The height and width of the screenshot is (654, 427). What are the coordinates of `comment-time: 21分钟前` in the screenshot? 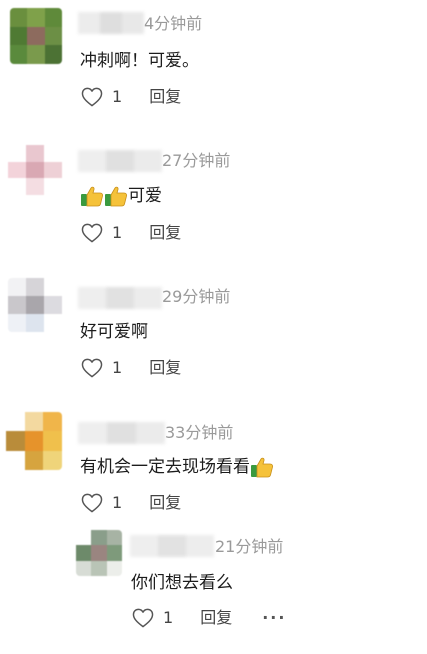 It's located at (249, 546).